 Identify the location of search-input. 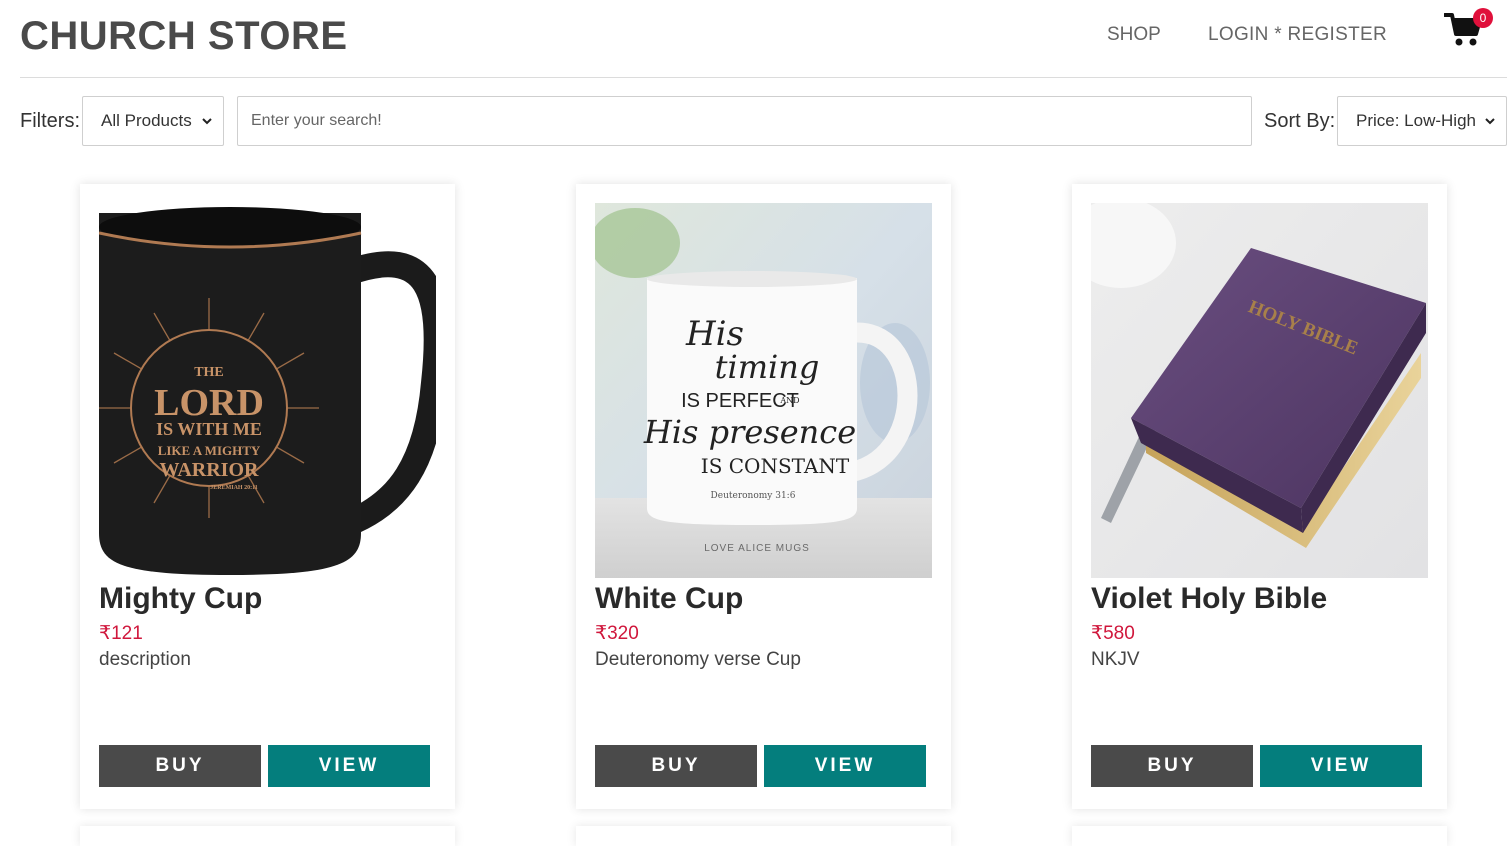
(744, 121).